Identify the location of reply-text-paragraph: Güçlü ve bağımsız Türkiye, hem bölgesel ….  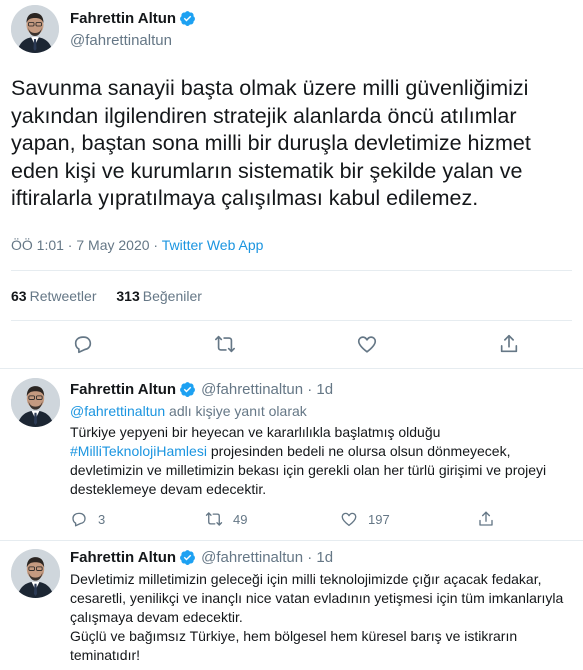
(294, 645).